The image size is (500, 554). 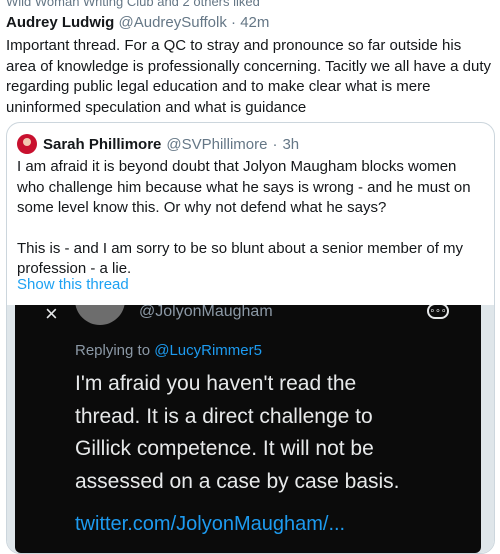 I want to click on quoted-tweet-header: Sarah Phillimore @SVPhillimore · 3h, so click(x=158, y=144).